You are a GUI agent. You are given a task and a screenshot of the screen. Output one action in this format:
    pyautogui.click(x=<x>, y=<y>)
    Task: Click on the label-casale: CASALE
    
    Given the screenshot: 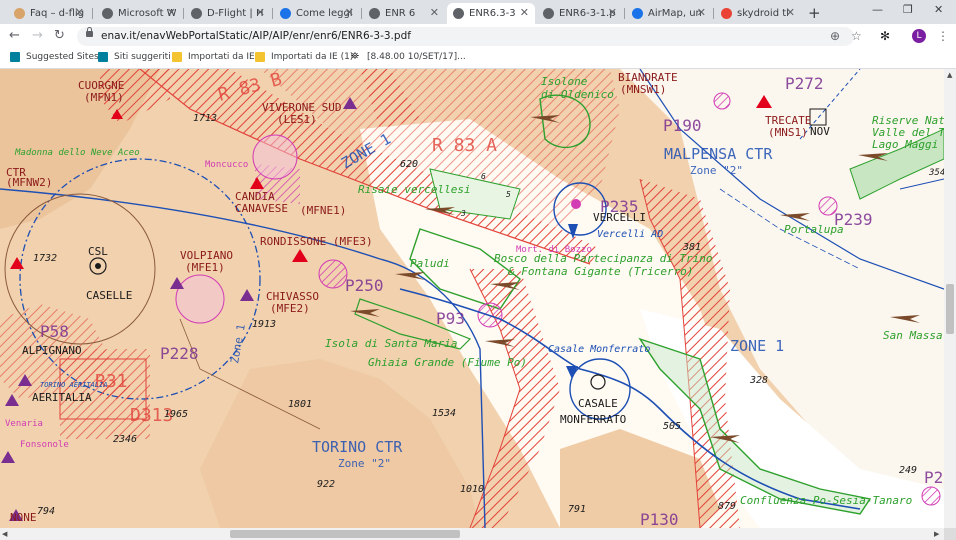 What is the action you would take?
    pyautogui.click(x=598, y=403)
    